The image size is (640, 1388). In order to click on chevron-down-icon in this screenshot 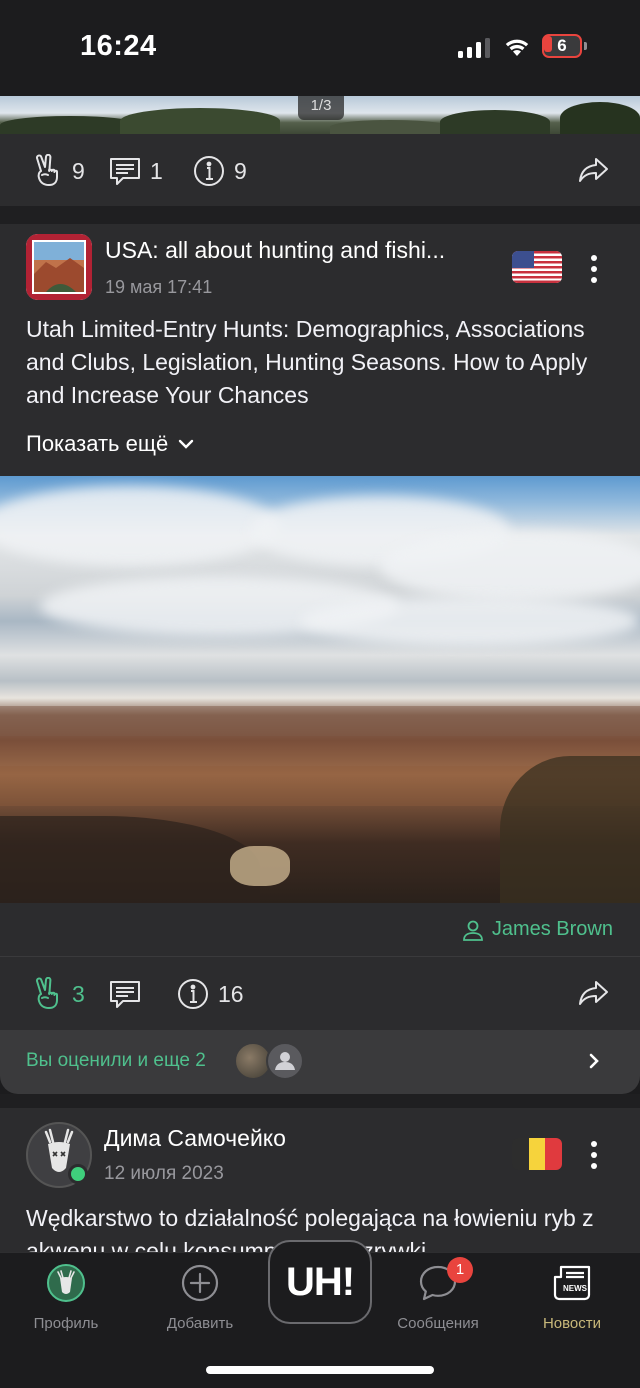, I will do `click(186, 444)`.